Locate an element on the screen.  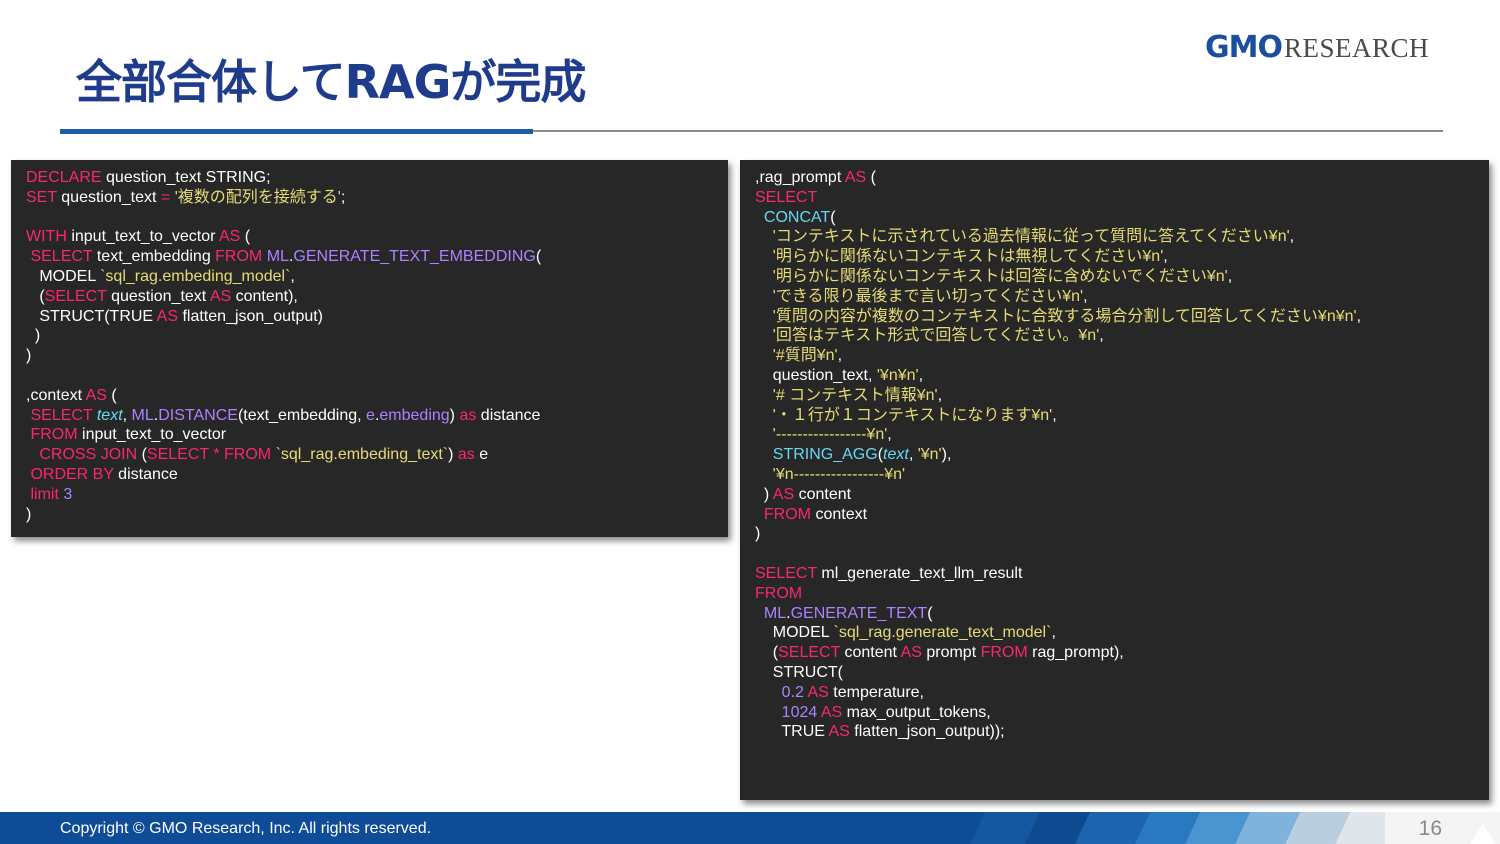
code-line: SELECT ml_generate_text_llm_result is located at coordinates (1058, 574).